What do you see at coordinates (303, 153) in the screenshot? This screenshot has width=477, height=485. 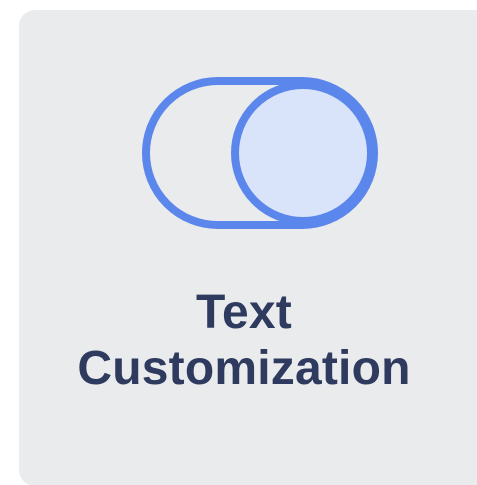 I see `toggle-knob` at bounding box center [303, 153].